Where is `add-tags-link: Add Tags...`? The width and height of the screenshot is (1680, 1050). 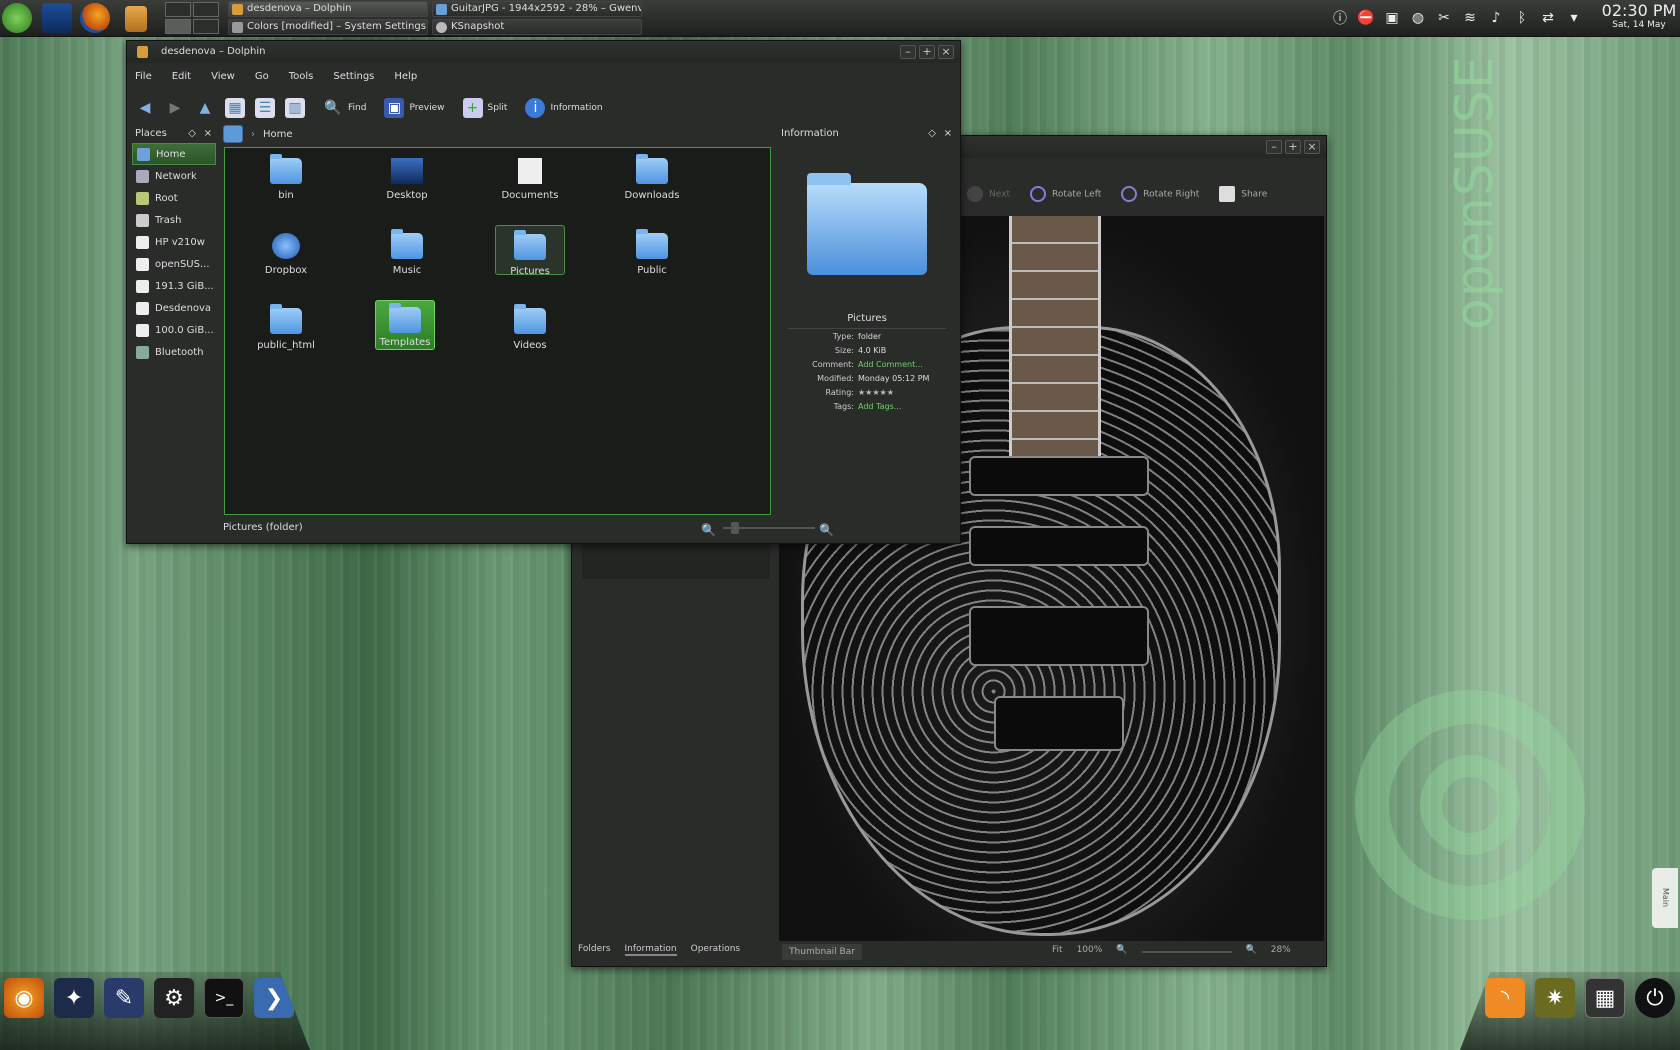
add-tags-link: Add Tags... is located at coordinates (879, 406).